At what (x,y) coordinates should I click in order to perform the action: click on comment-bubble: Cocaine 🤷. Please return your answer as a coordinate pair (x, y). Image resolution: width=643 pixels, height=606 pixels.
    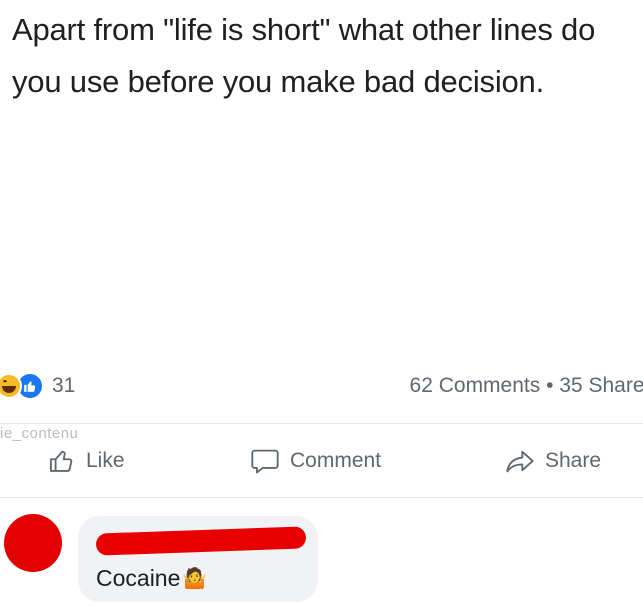
    Looking at the image, I should click on (198, 559).